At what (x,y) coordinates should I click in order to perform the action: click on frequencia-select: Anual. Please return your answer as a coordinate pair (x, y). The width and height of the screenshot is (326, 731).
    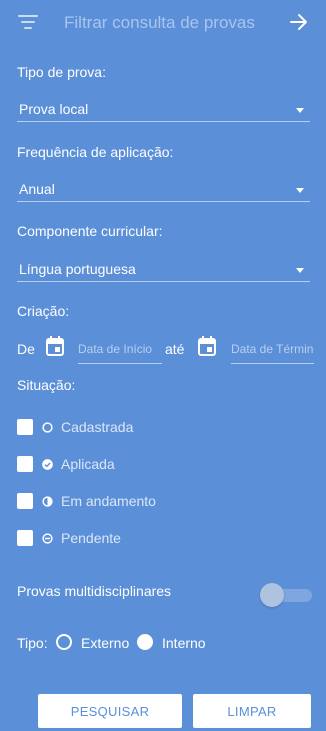
    Looking at the image, I should click on (163, 190).